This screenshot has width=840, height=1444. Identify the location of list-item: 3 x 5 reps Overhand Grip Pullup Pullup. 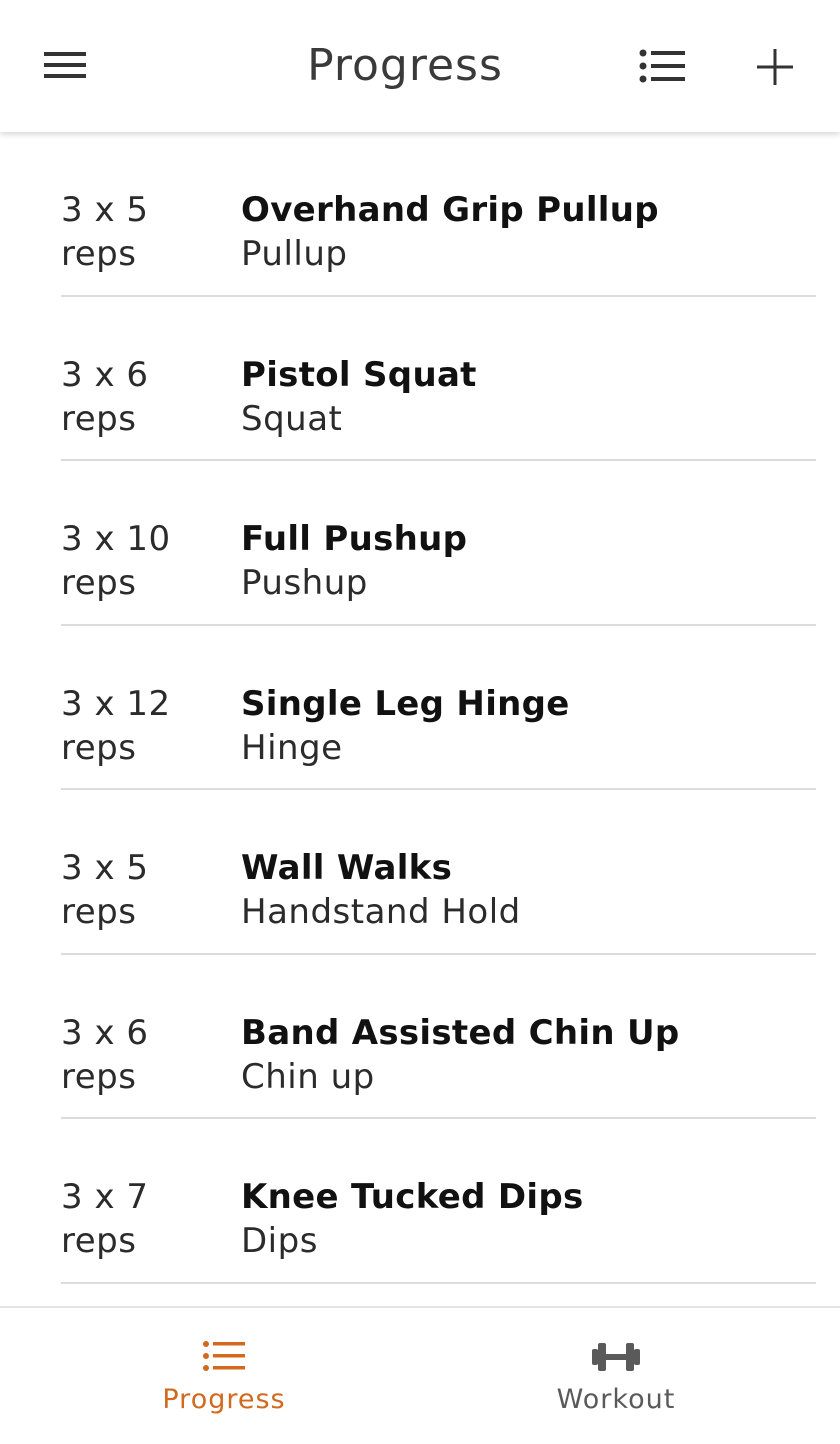
(420, 214).